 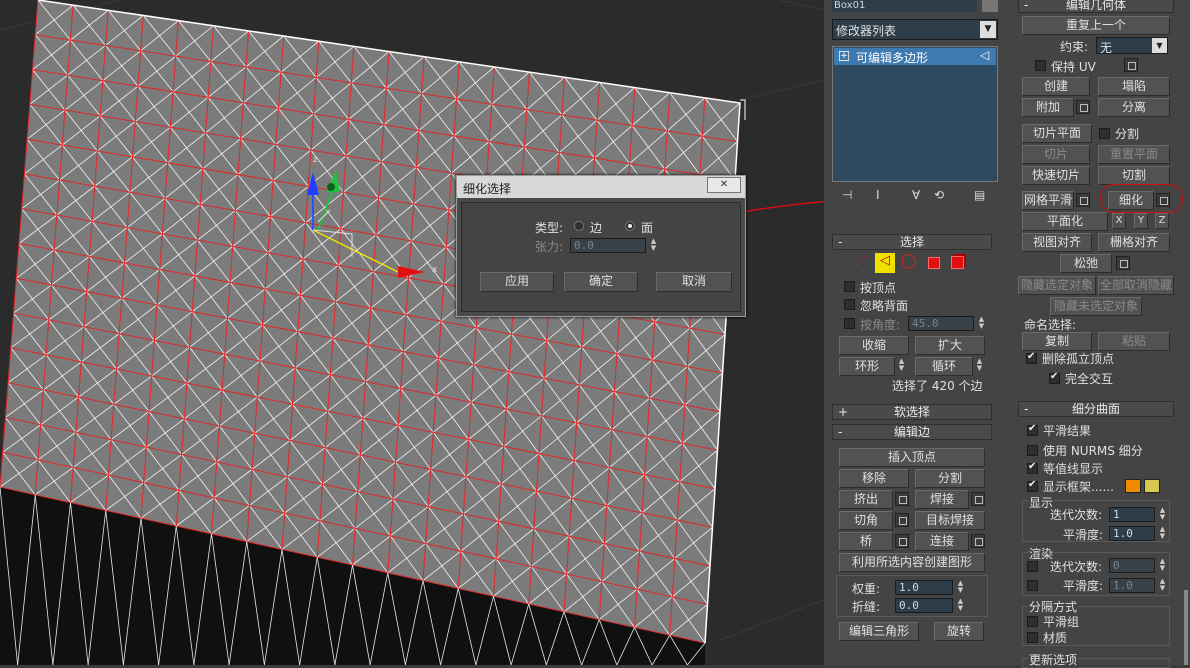 I want to click on target-weld-button: 目标焊接, so click(x=950, y=520).